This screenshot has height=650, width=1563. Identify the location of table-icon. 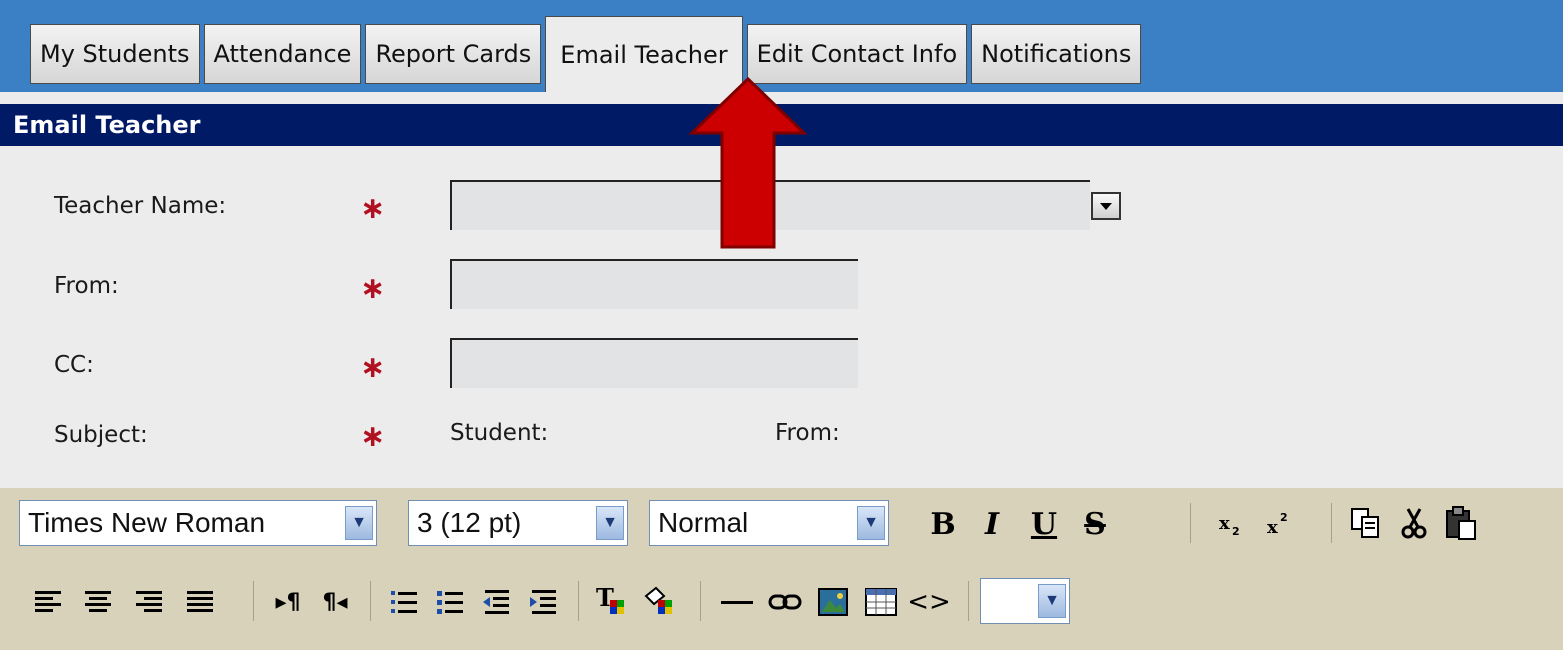
(881, 602).